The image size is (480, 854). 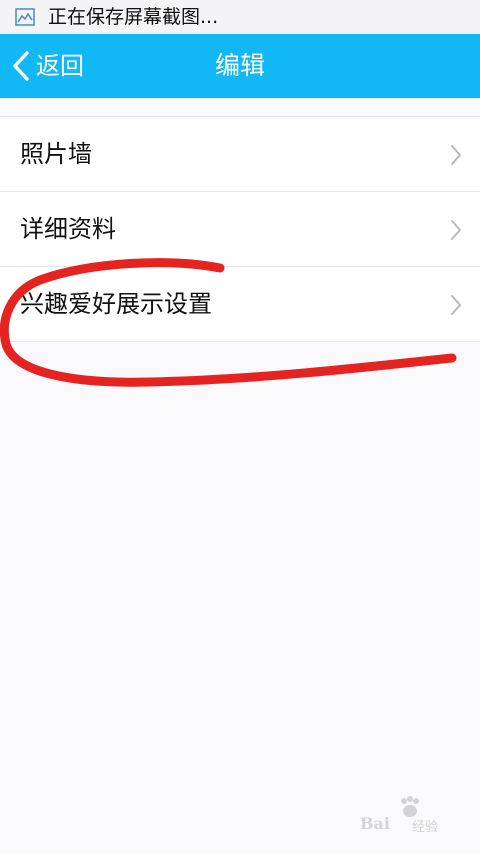 I want to click on baidu-watermark: Bai 经验, so click(x=410, y=816).